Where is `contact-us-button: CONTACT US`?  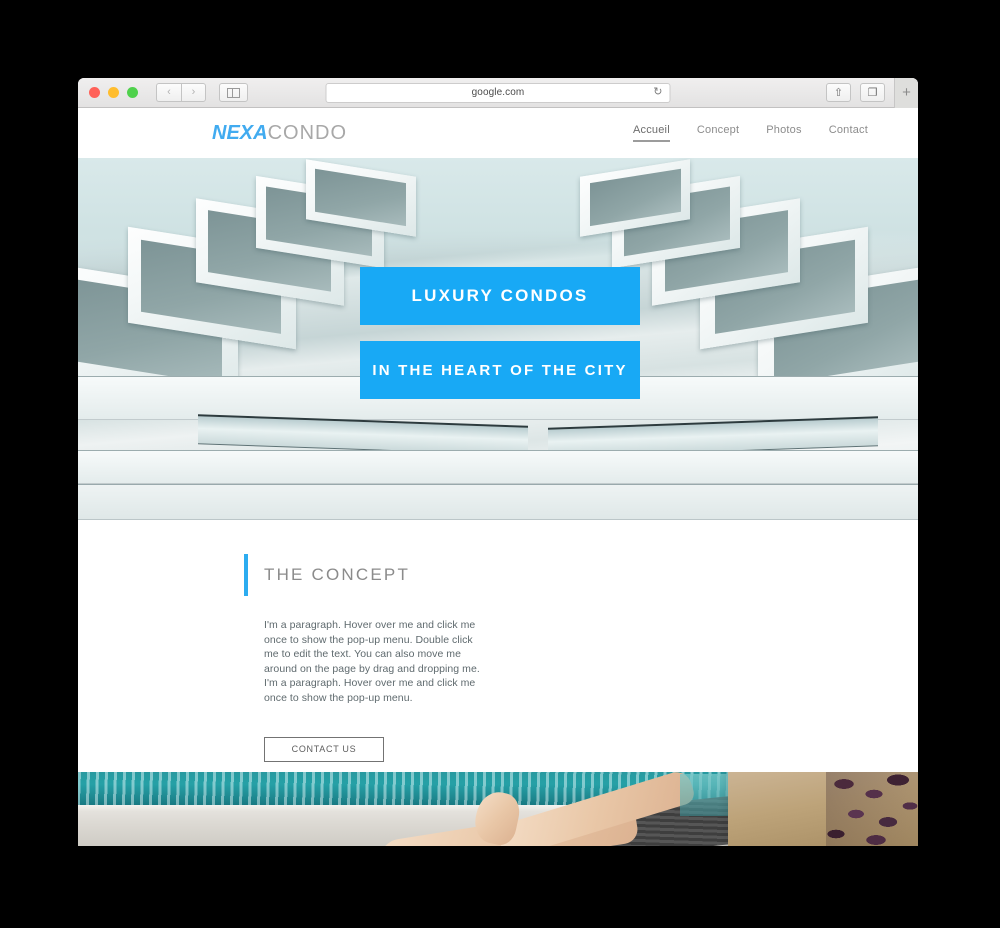 contact-us-button: CONTACT US is located at coordinates (324, 749).